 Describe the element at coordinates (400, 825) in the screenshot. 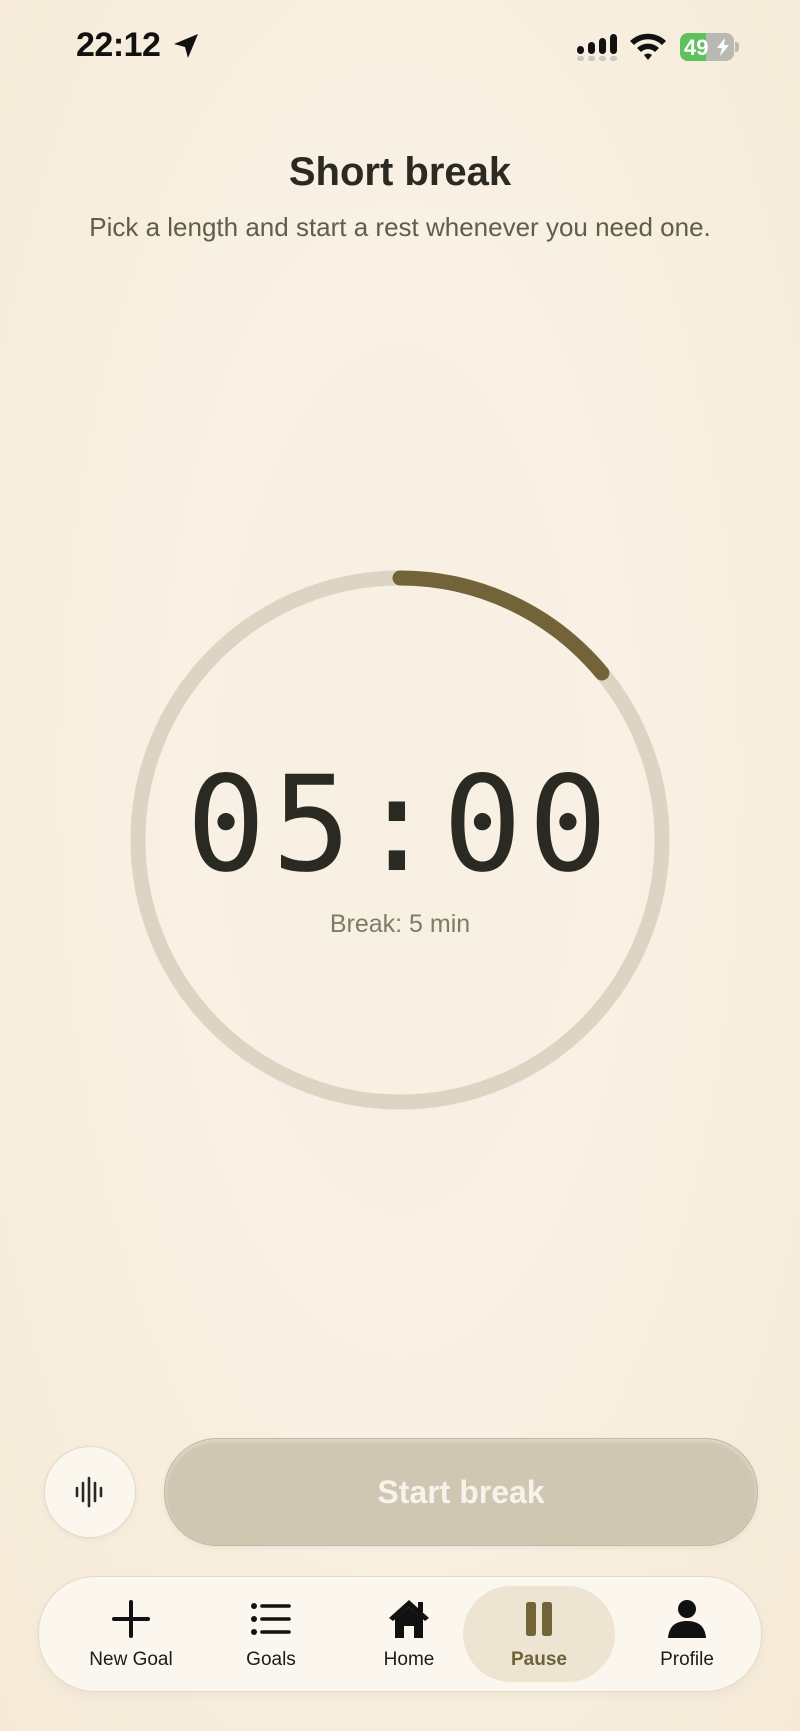

I see `timer-display: 05:00` at that location.